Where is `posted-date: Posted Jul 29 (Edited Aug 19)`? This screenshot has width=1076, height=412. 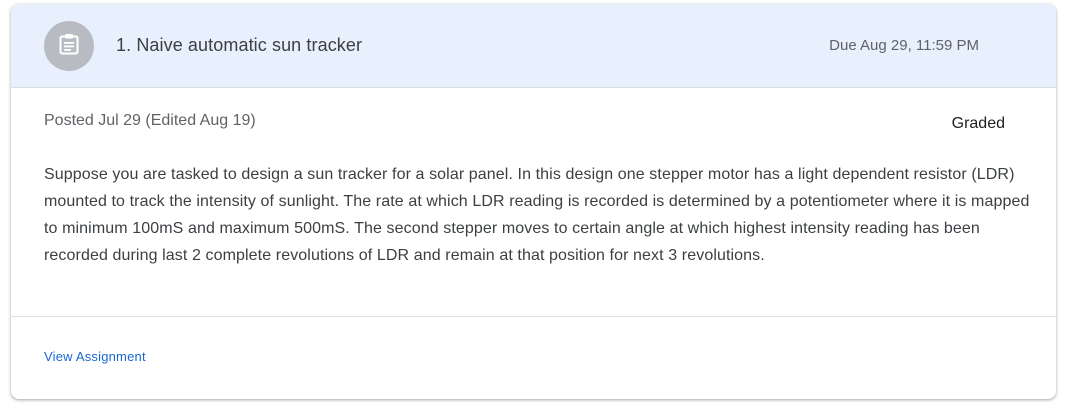 posted-date: Posted Jul 29 (Edited Aug 19) is located at coordinates (150, 120).